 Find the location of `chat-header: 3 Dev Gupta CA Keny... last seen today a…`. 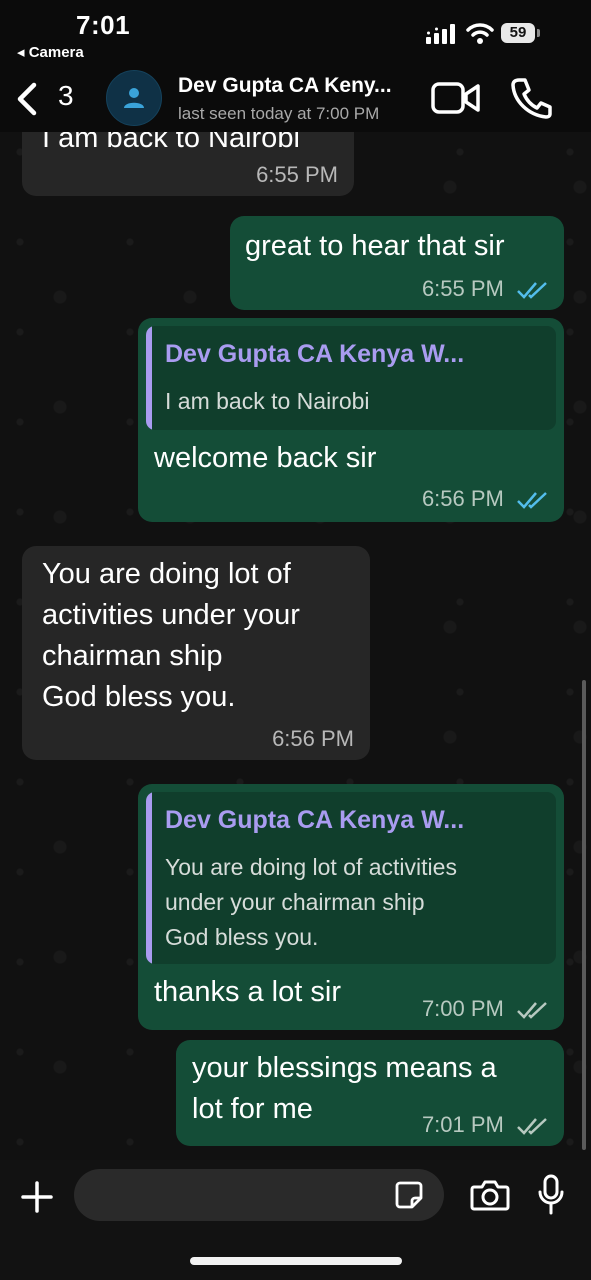

chat-header: 3 Dev Gupta CA Keny... last seen today a… is located at coordinates (295, 98).